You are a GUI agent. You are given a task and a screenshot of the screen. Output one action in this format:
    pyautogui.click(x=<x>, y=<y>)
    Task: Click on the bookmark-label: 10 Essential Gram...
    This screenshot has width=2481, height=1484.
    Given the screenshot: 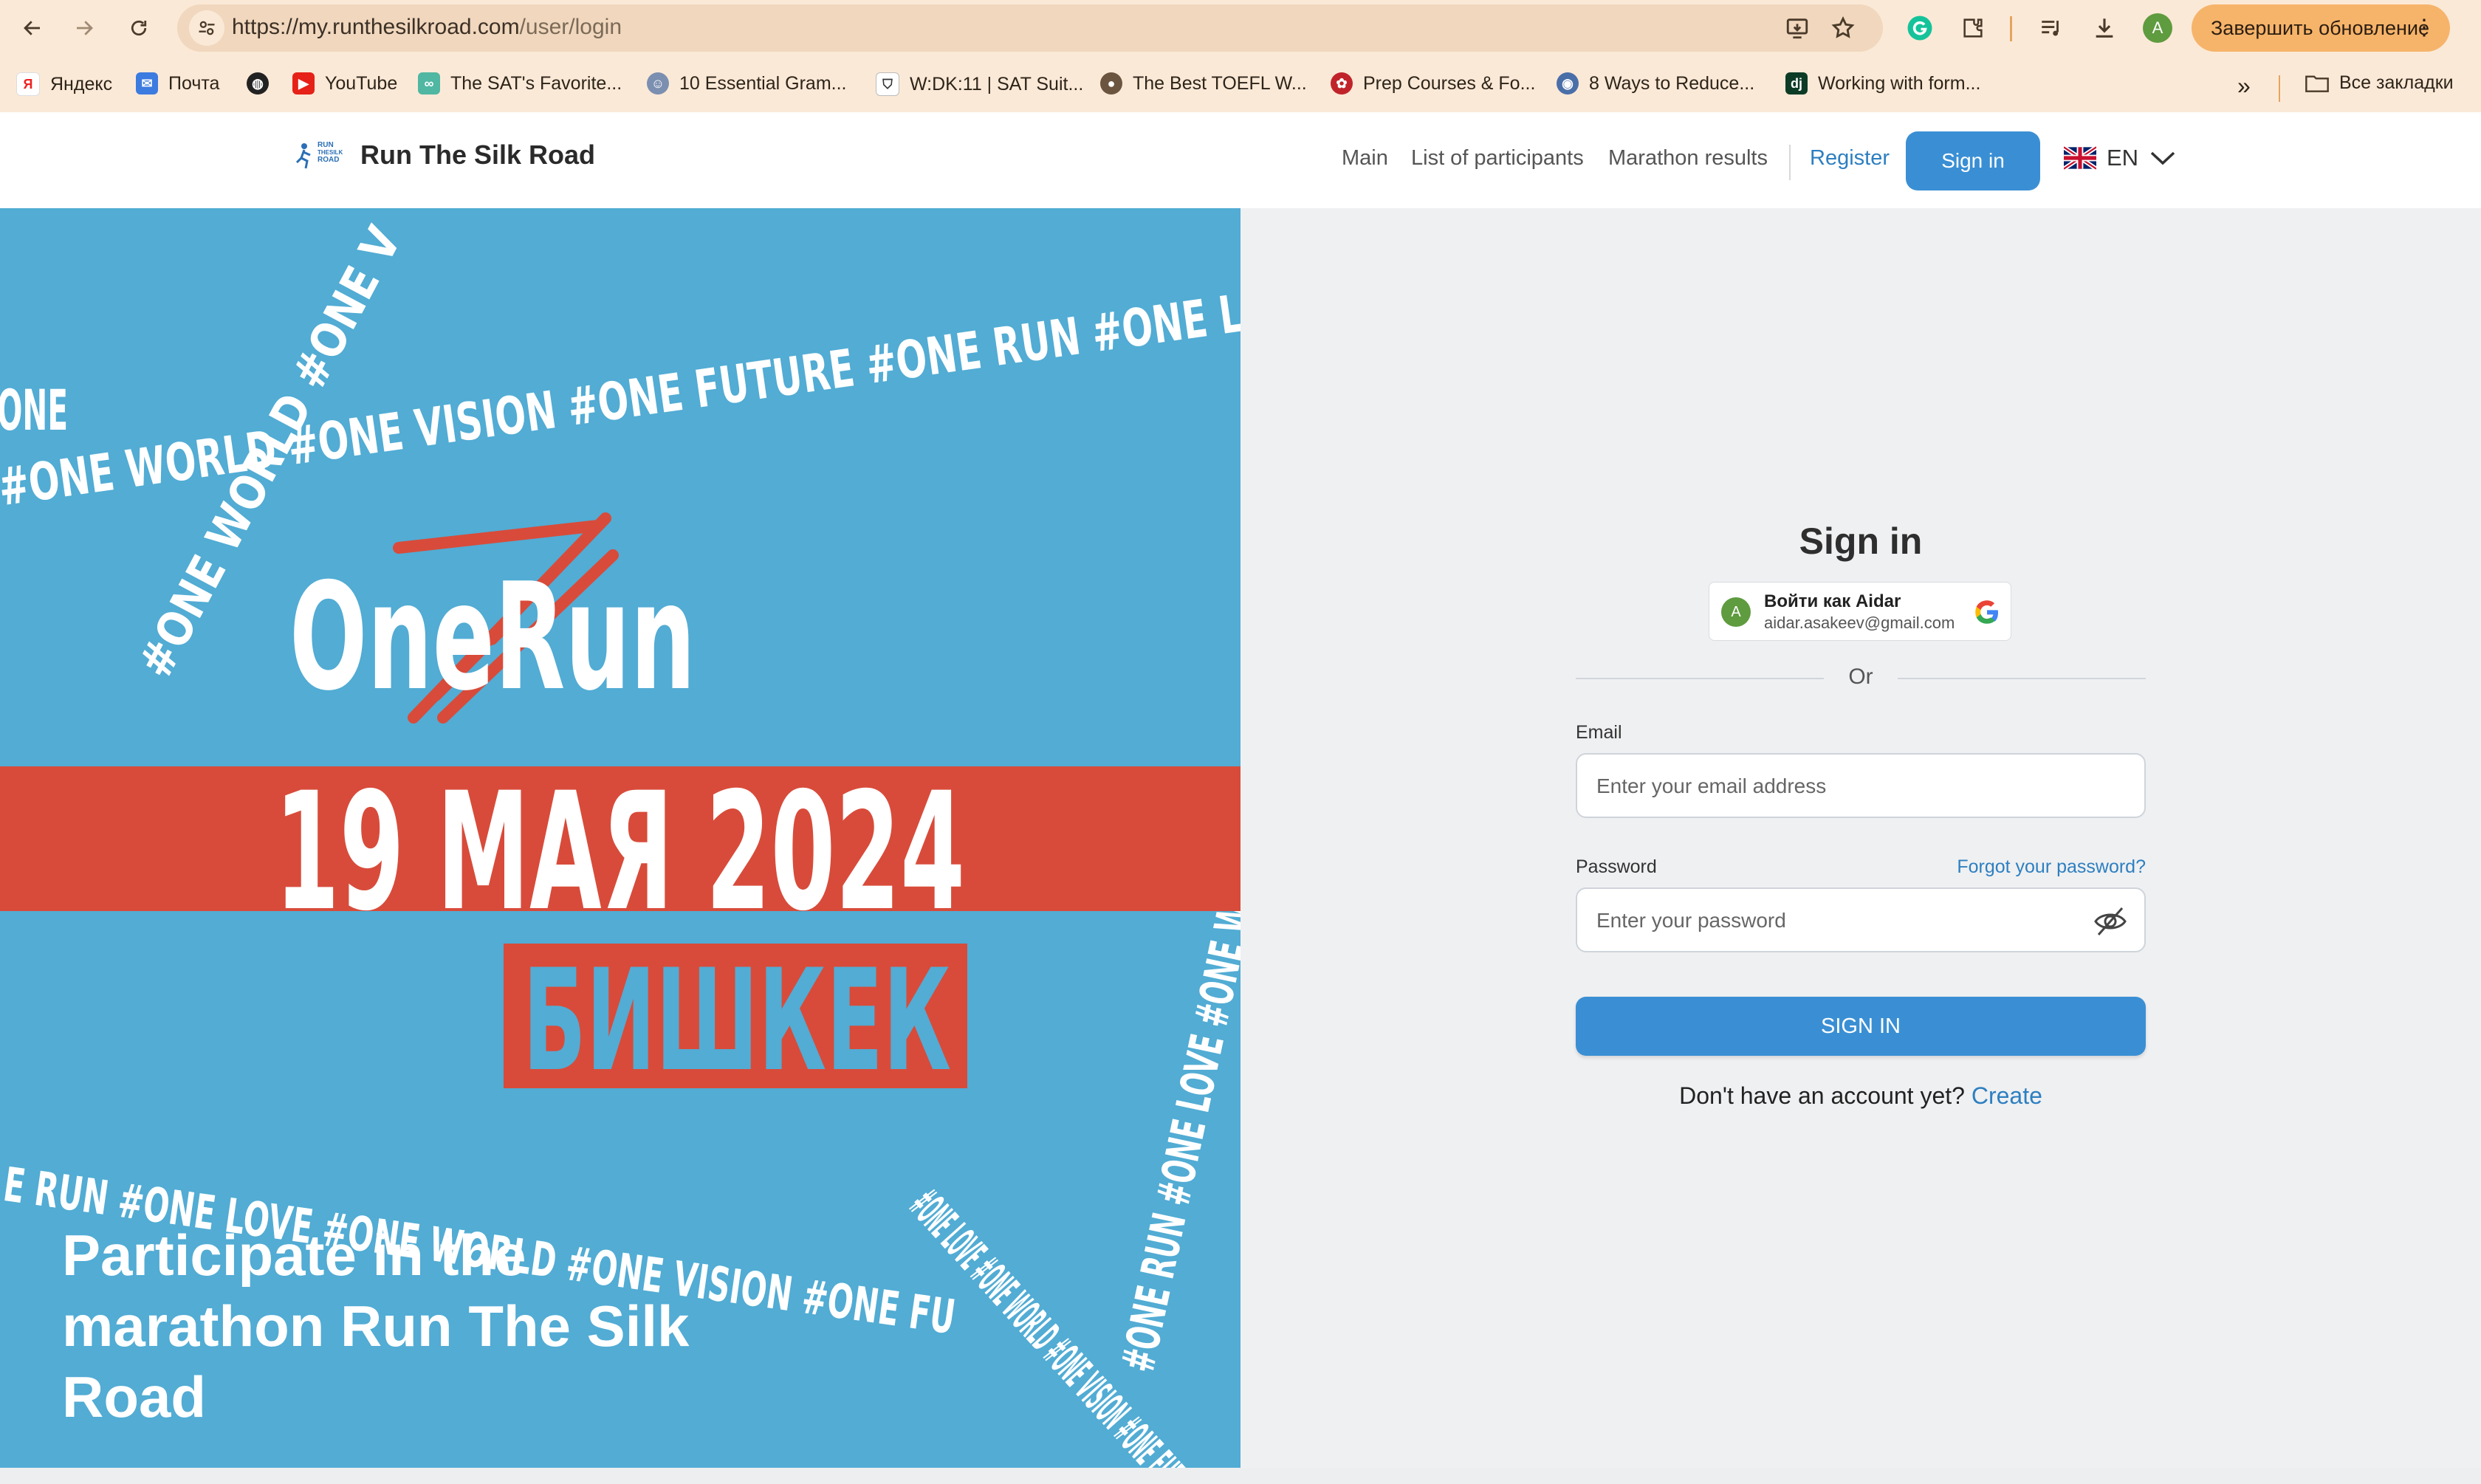 What is the action you would take?
    pyautogui.click(x=763, y=83)
    